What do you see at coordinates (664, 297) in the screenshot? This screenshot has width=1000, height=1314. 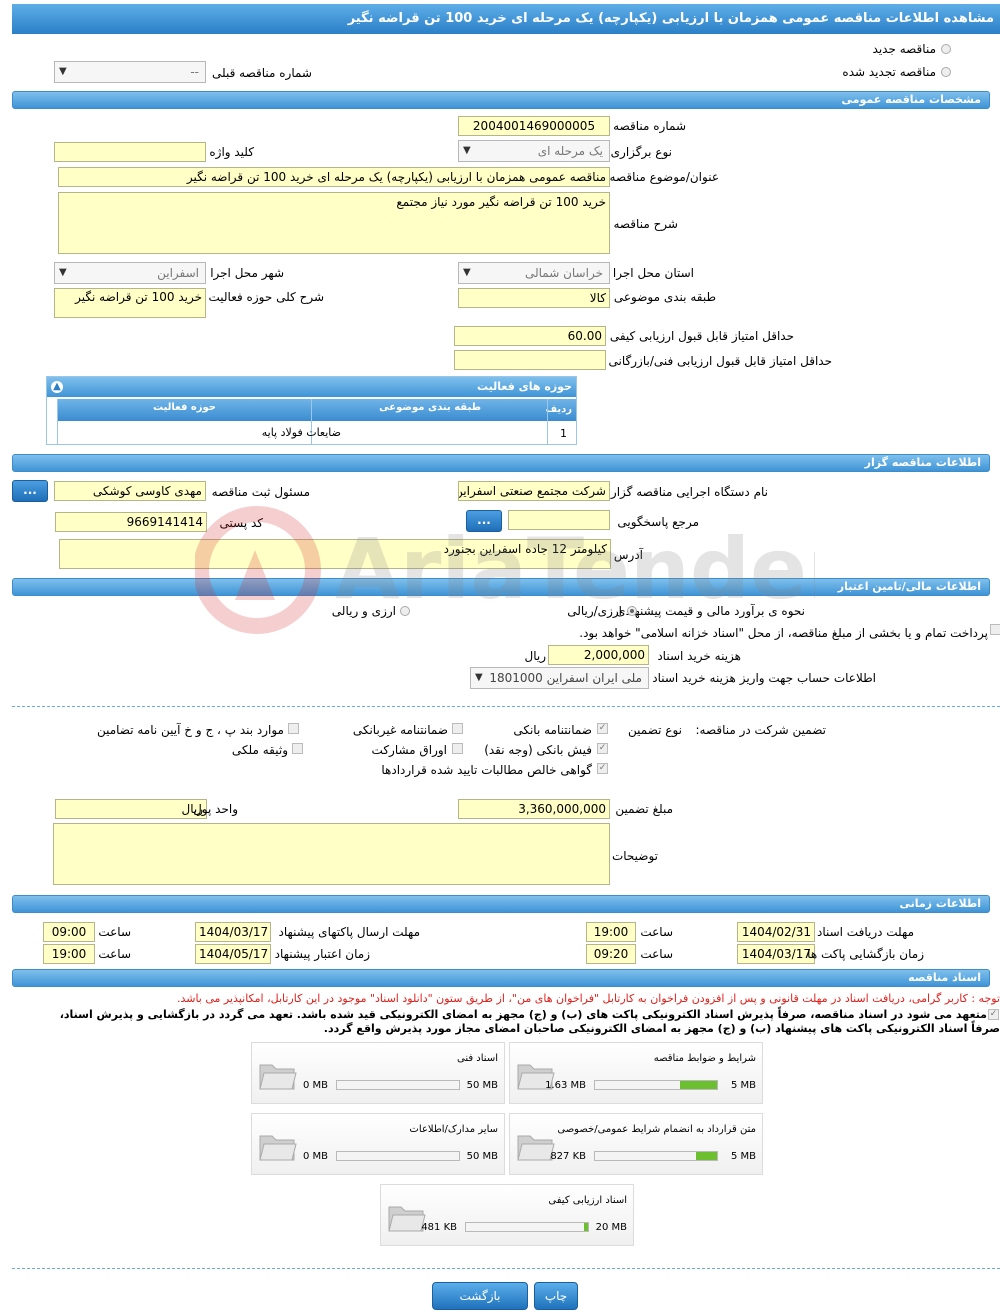 I see `category-label: طبقه بندی موضوعی` at bounding box center [664, 297].